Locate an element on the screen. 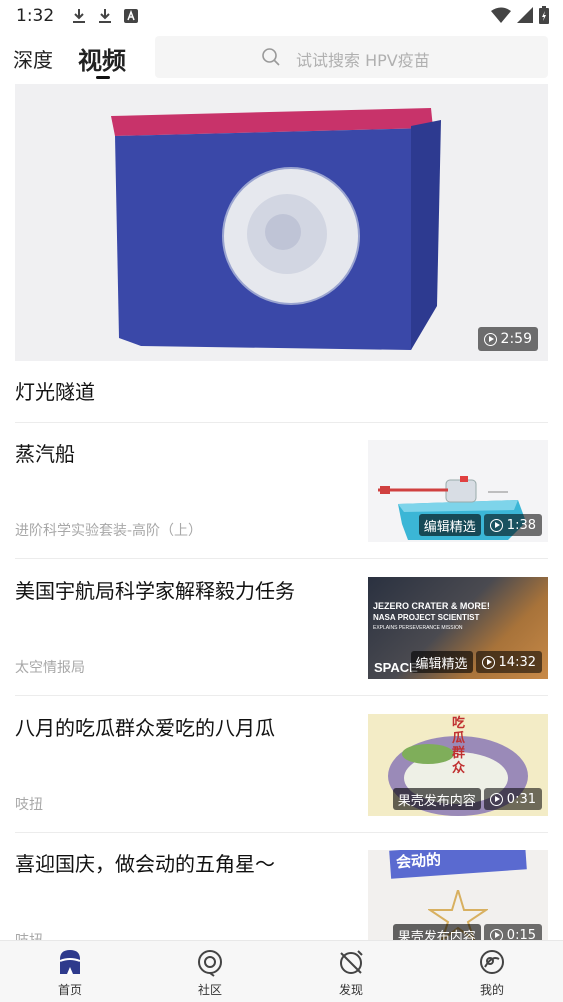 The height and width of the screenshot is (1002, 563). nav-item-home: 首页 is located at coordinates (70, 972).